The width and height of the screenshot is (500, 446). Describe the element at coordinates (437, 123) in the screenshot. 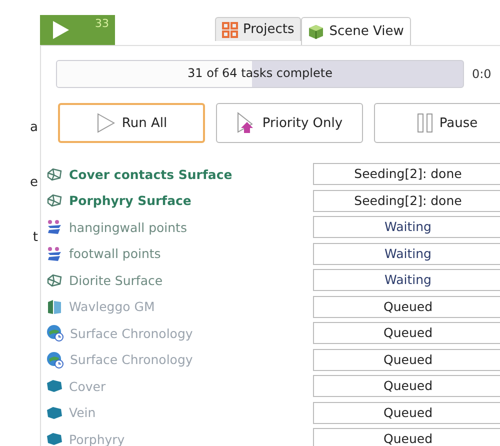

I see `action-button: Pause` at that location.